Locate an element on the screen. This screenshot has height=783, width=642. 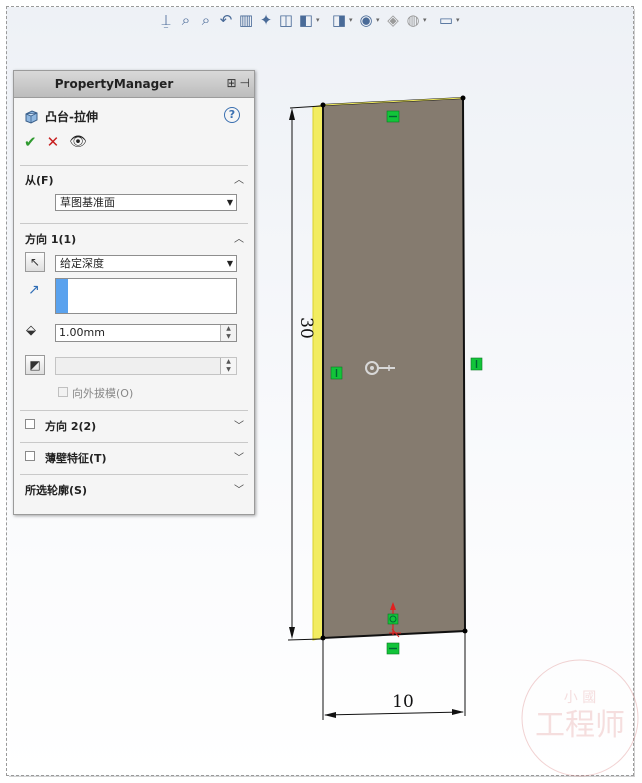
draft-spinner-arrows-icon: ▲ ▼ is located at coordinates (228, 366).